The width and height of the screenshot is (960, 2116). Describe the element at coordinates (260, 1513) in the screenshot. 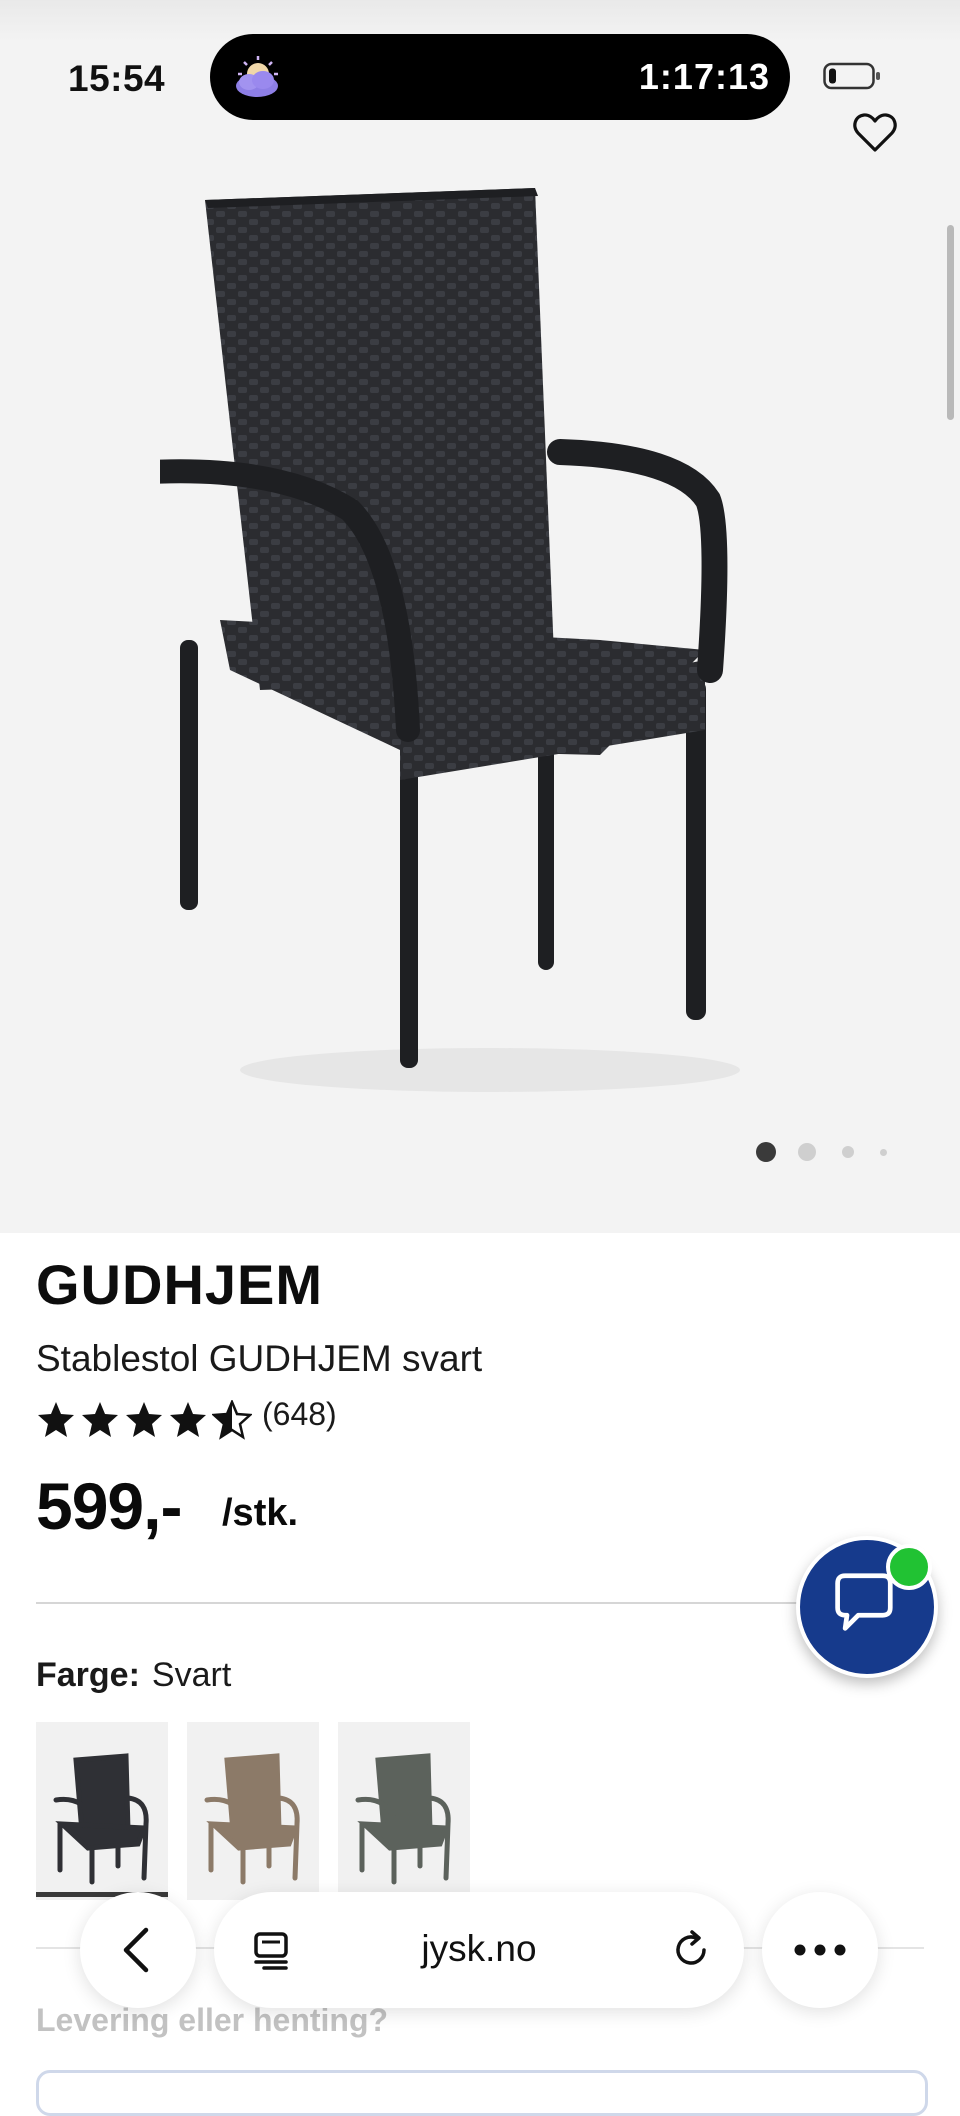

I see `price-unit: /stk.` at that location.